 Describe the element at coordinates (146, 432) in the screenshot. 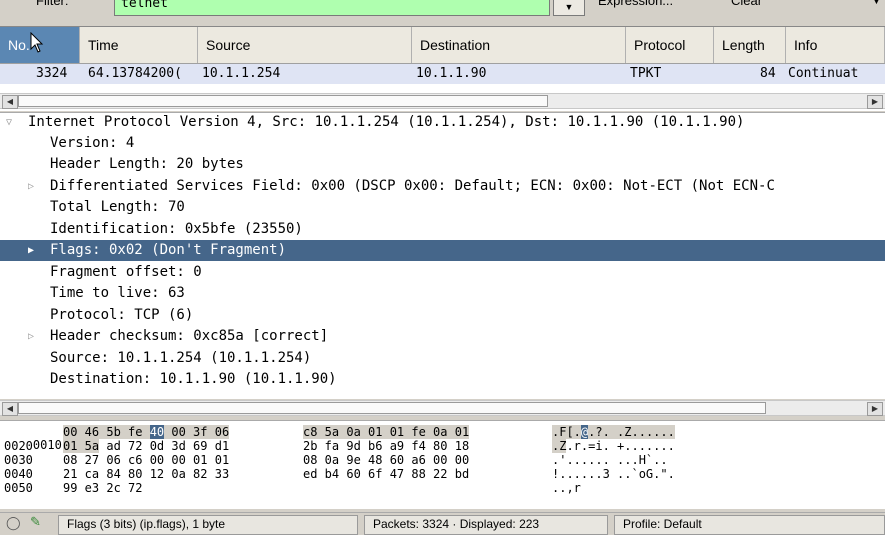

I see `bytes-hex: 00 46 5b fe 40 00 3f 06` at that location.